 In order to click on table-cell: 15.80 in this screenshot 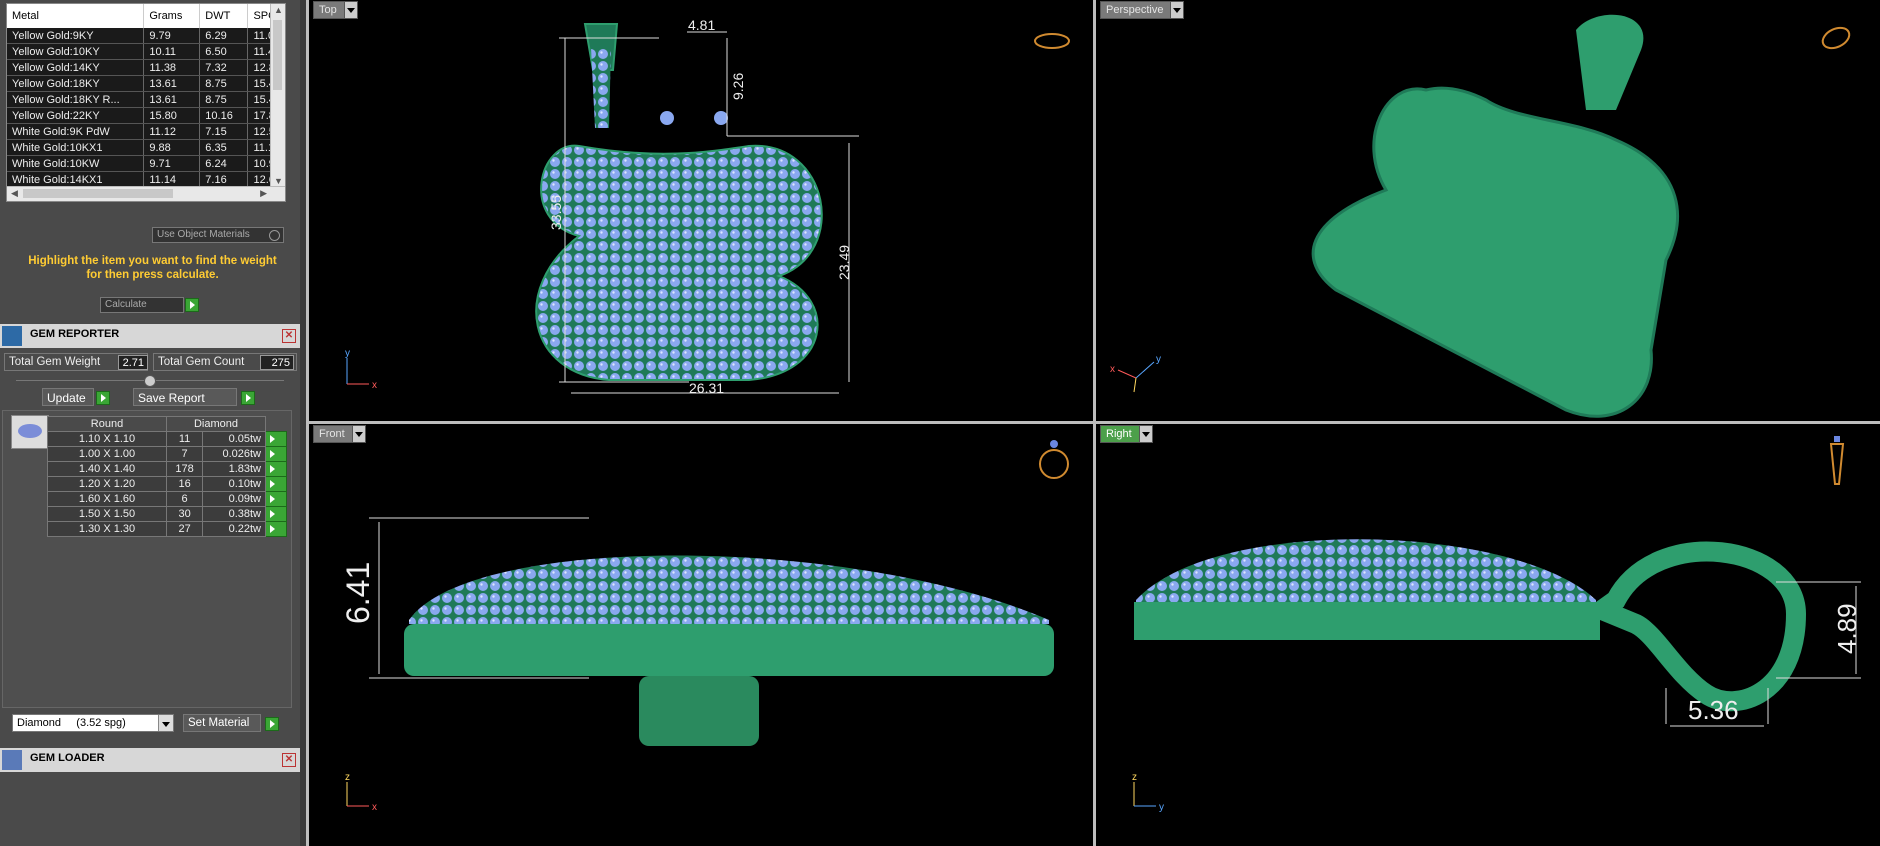, I will do `click(172, 115)`.